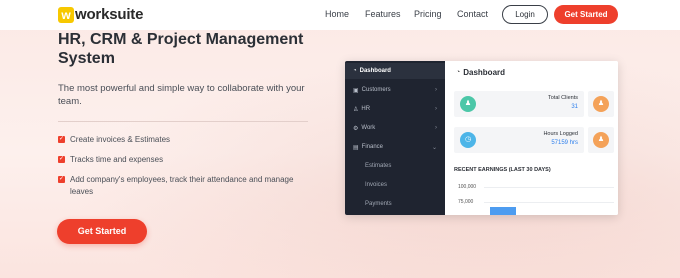 The width and height of the screenshot is (680, 278). Describe the element at coordinates (467, 187) in the screenshot. I see `earnings-tick-label: 100,000` at that location.